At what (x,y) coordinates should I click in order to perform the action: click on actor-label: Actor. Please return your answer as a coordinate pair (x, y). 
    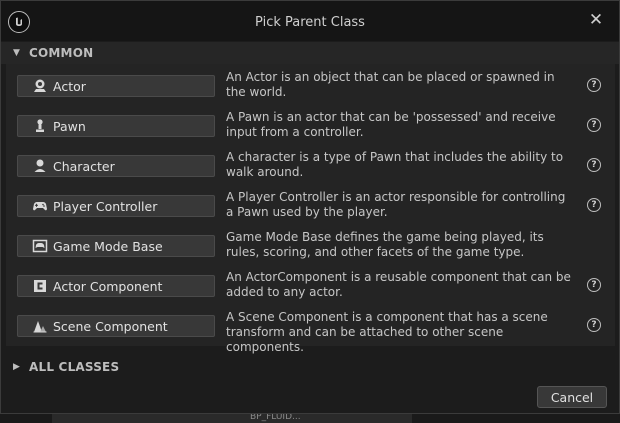
    Looking at the image, I should click on (69, 86).